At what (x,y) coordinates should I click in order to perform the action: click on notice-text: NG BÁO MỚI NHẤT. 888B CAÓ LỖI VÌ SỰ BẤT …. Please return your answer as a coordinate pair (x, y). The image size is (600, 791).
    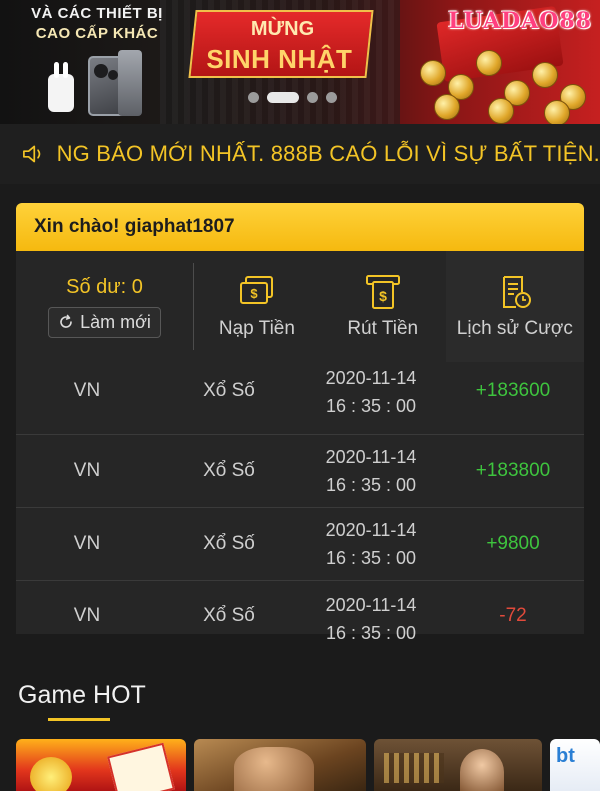
    Looking at the image, I should click on (328, 153).